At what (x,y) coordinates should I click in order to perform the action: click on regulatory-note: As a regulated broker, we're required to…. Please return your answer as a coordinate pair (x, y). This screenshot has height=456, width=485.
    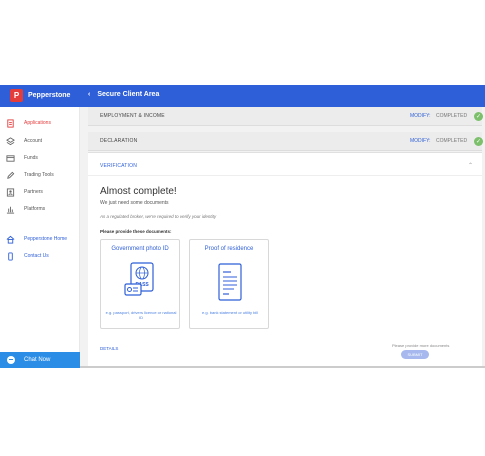
    Looking at the image, I should click on (158, 216).